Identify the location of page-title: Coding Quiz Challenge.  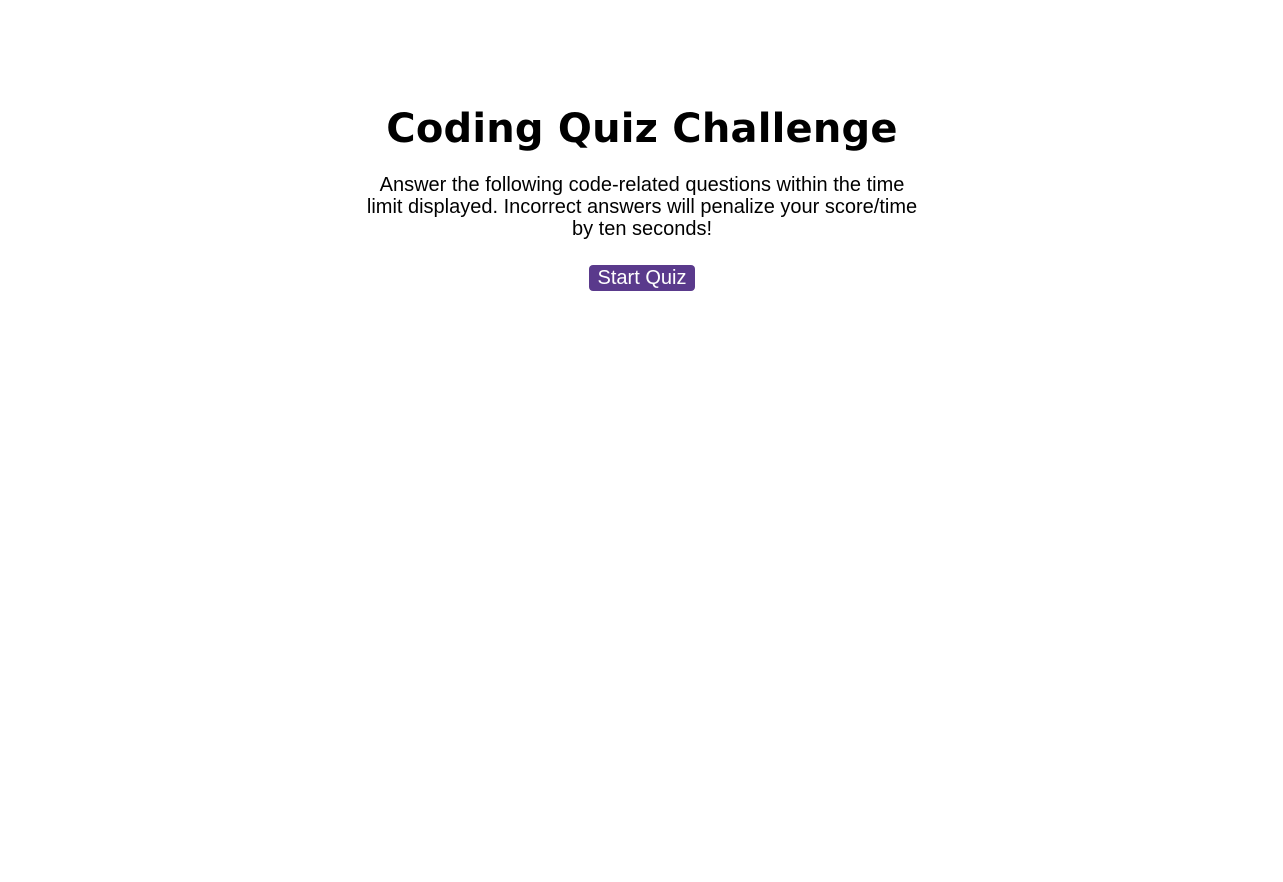
(642, 129).